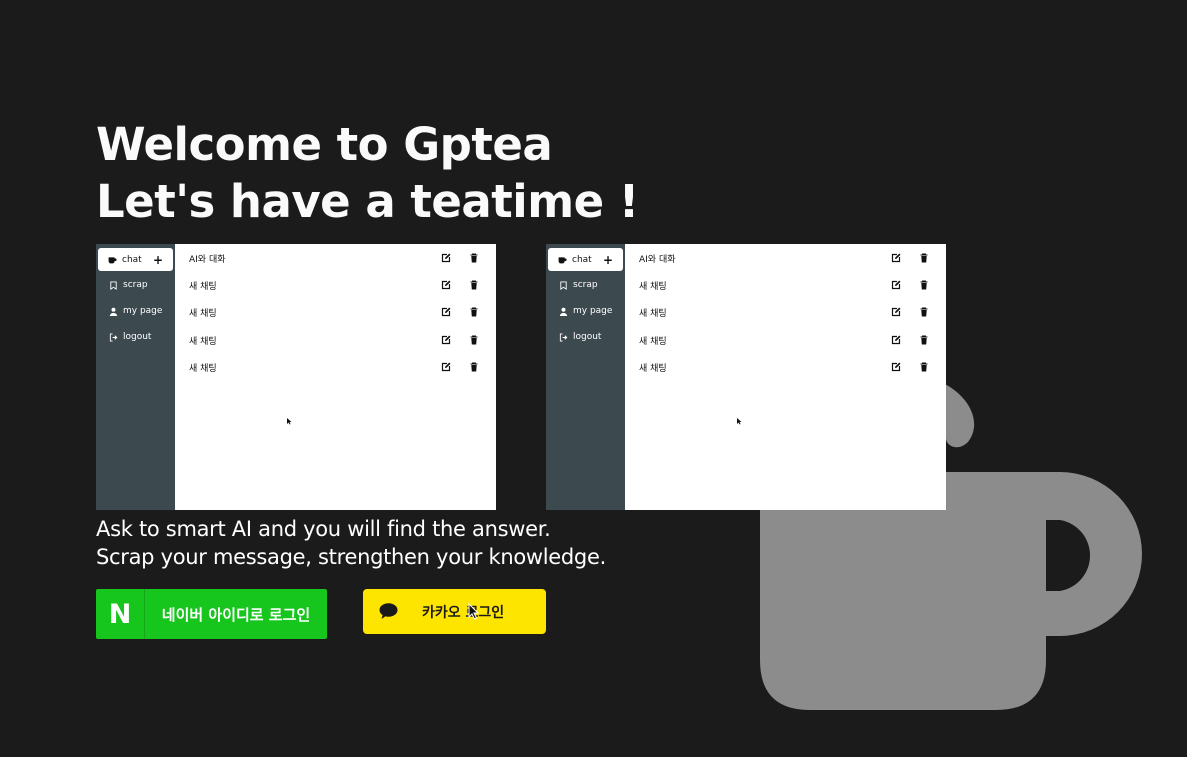 This screenshot has width=1187, height=757. I want to click on kakao-logo, so click(388, 611).